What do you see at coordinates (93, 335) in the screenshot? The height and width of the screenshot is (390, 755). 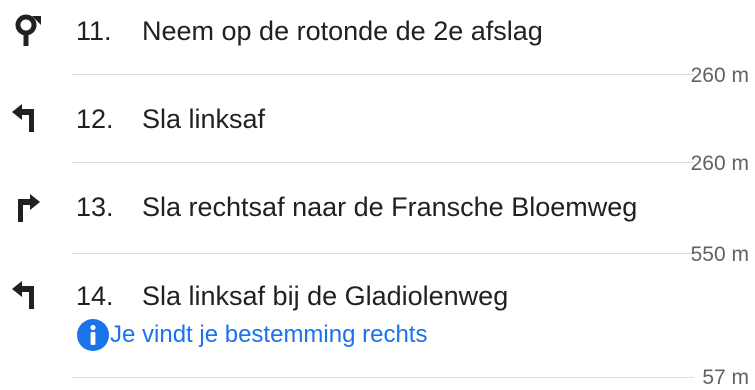 I see `info-icon` at bounding box center [93, 335].